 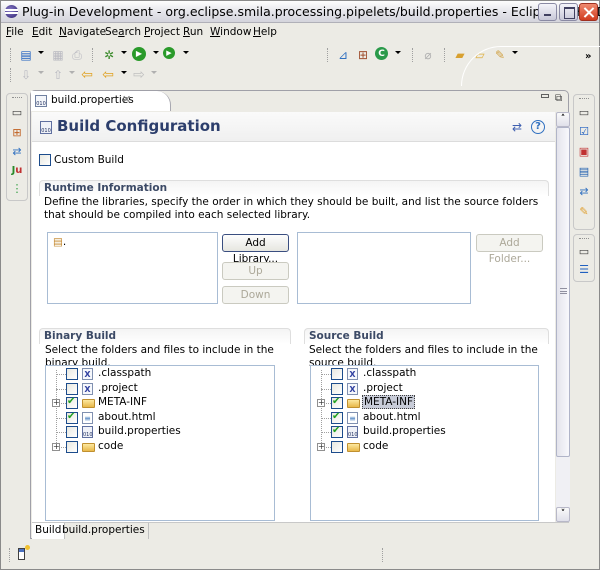 I want to click on tree-item: + META-INF, so click(x=156, y=403).